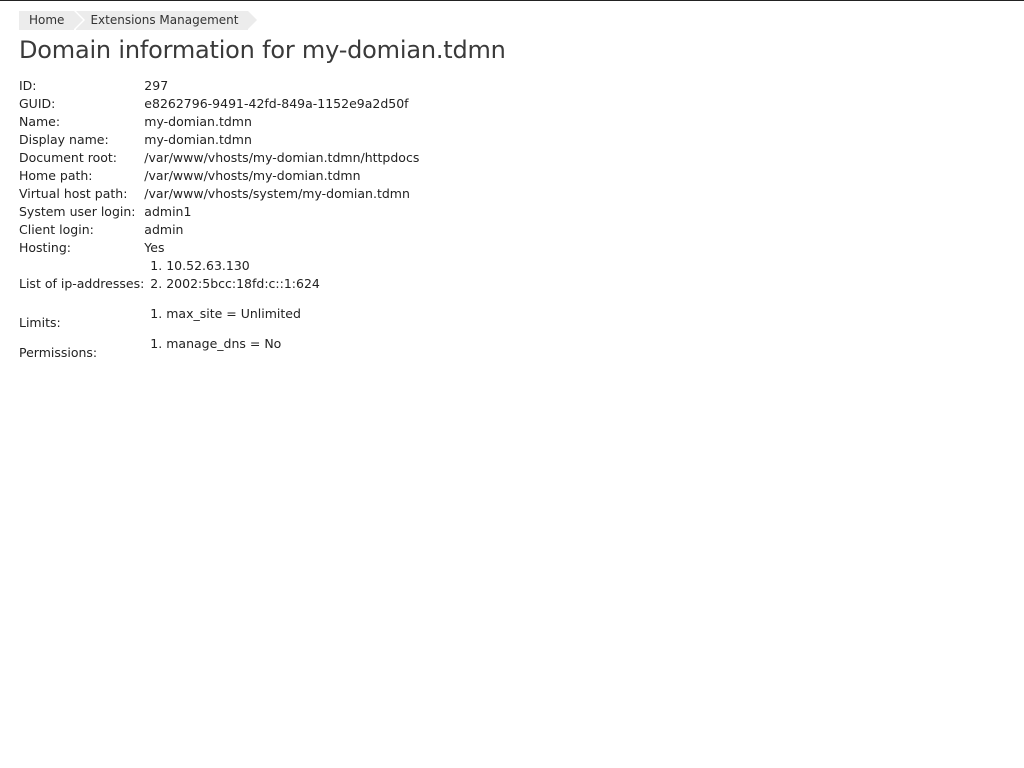  I want to click on field-value: Yes, so click(154, 247).